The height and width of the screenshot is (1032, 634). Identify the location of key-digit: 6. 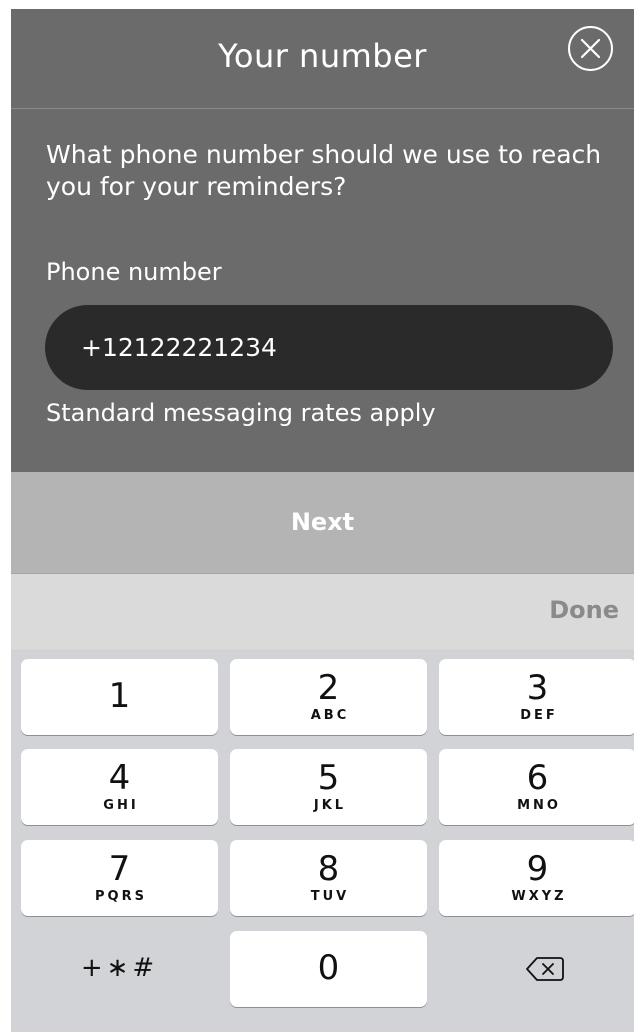
(537, 778).